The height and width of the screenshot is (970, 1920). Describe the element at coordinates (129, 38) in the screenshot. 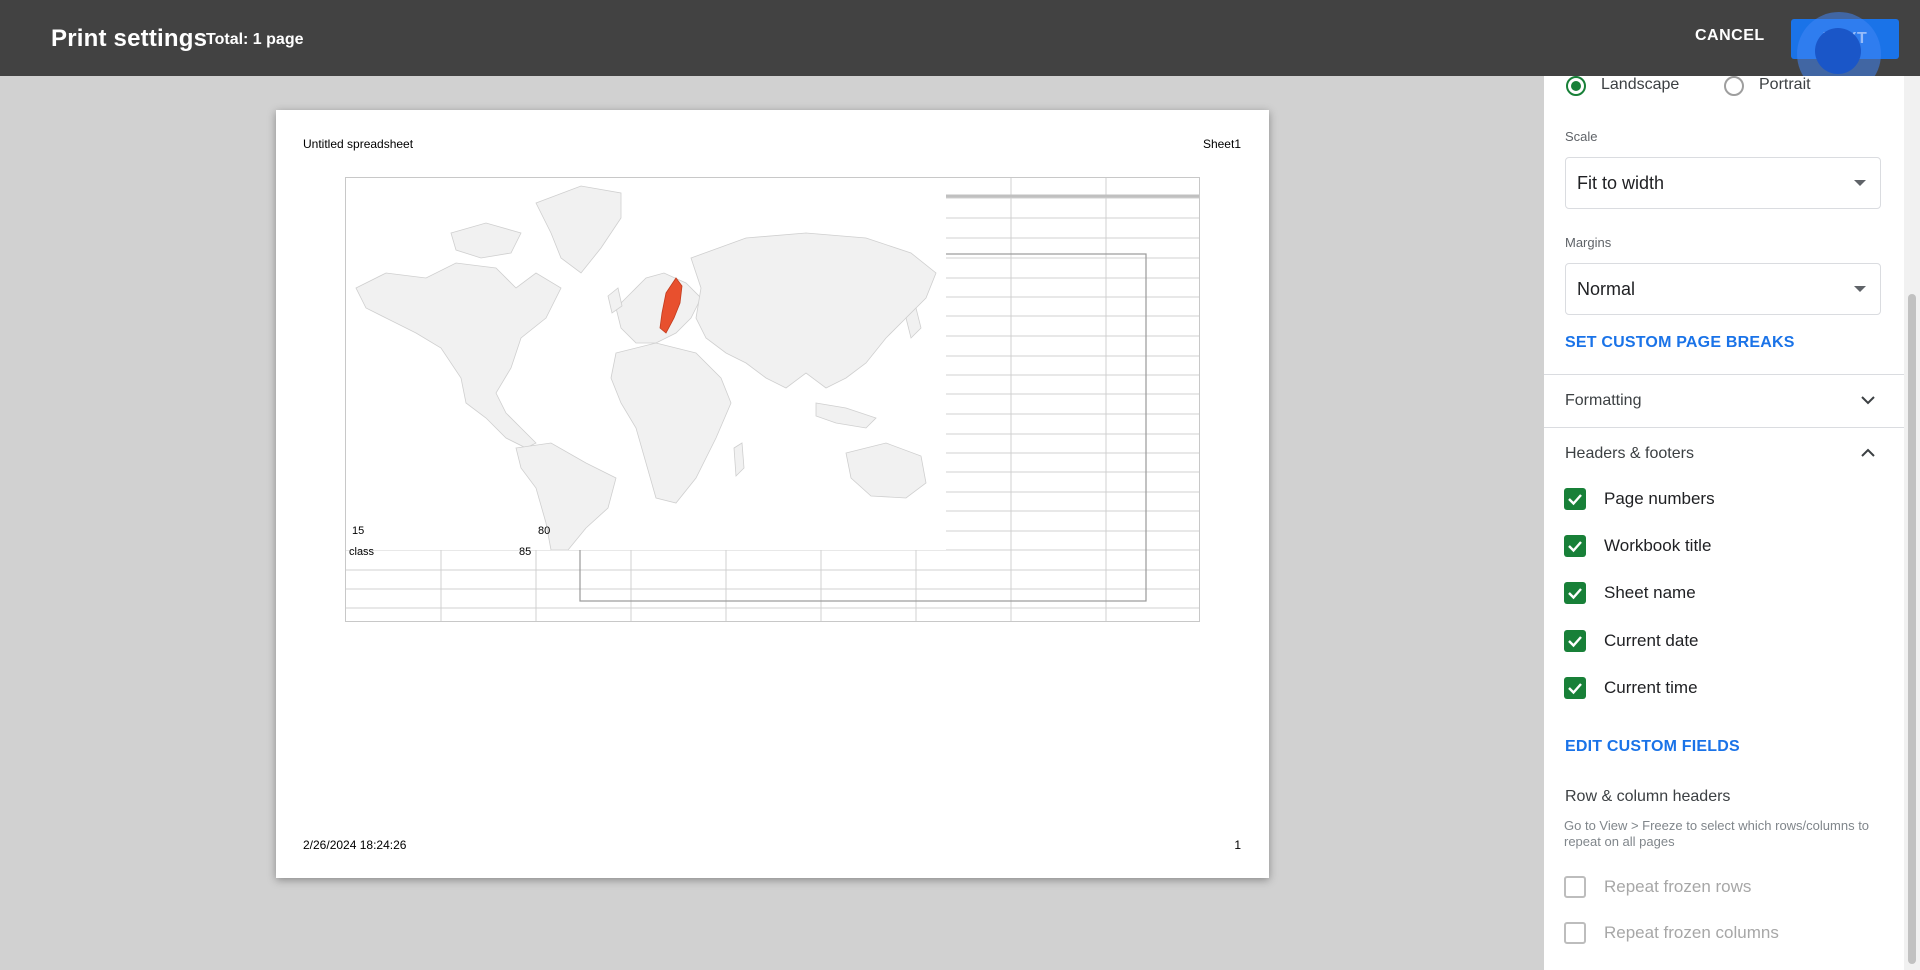

I see `page-title: Print settings` at that location.